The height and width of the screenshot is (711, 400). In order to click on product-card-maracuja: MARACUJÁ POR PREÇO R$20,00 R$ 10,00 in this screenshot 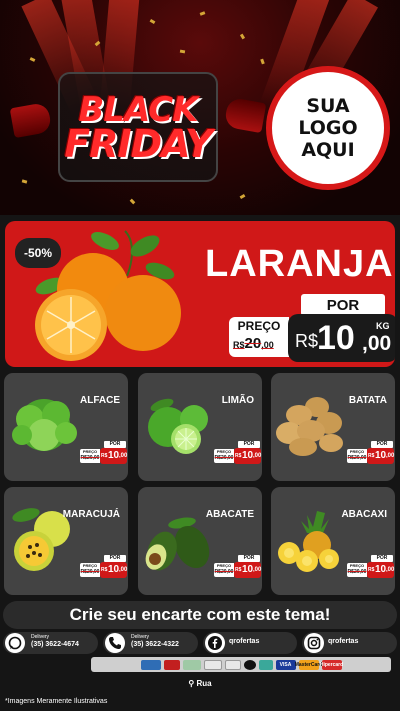, I will do `click(66, 541)`.